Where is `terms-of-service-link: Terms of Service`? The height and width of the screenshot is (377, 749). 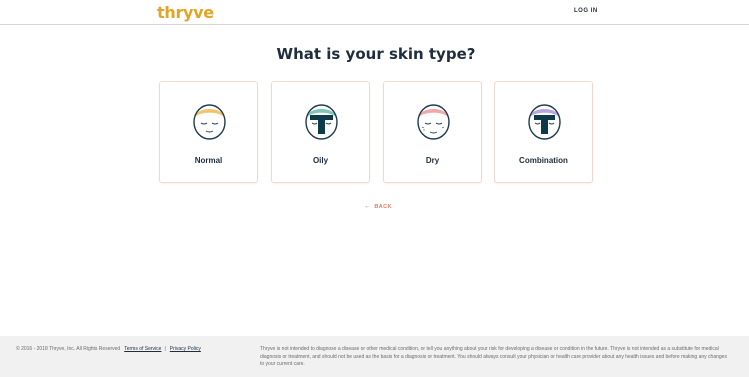 terms-of-service-link: Terms of Service is located at coordinates (142, 349).